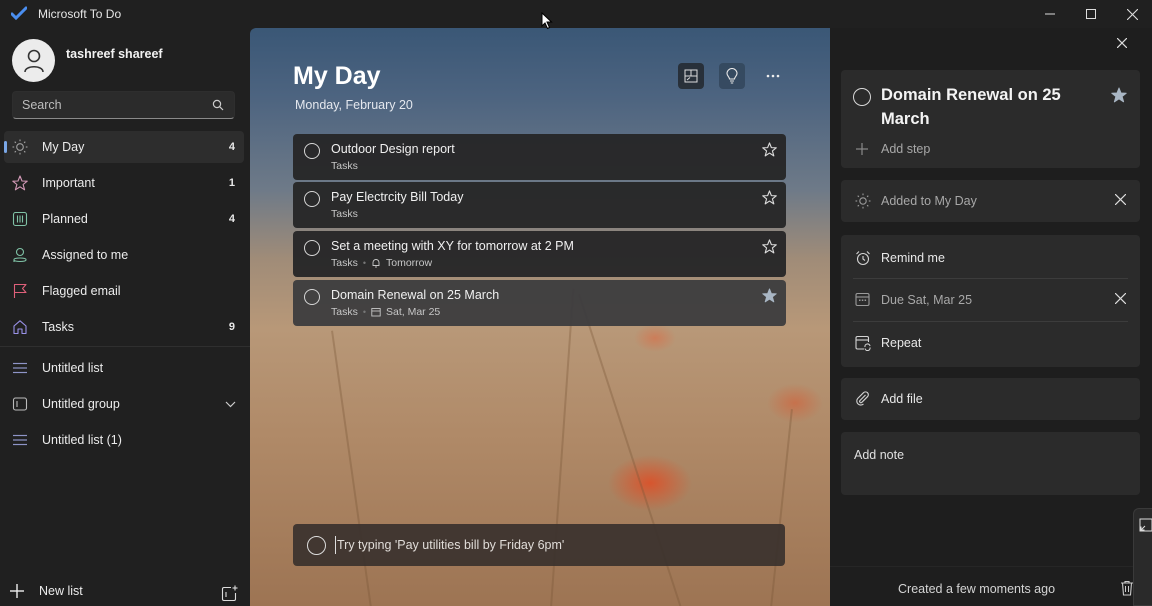  I want to click on person-icon, so click(20, 255).